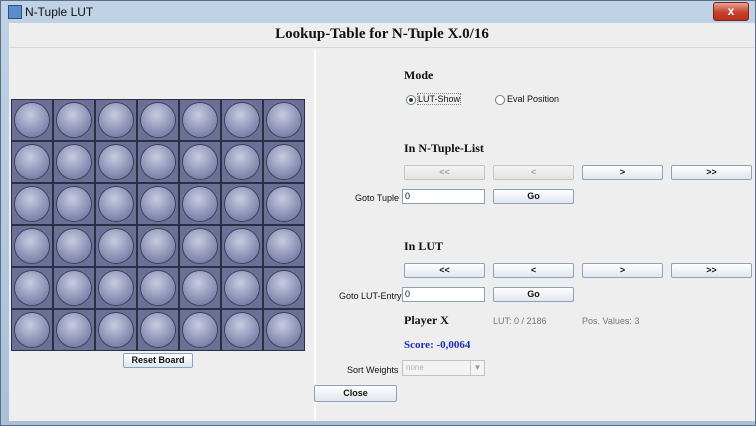 The height and width of the screenshot is (426, 756). I want to click on heading-divider, so click(382, 47).